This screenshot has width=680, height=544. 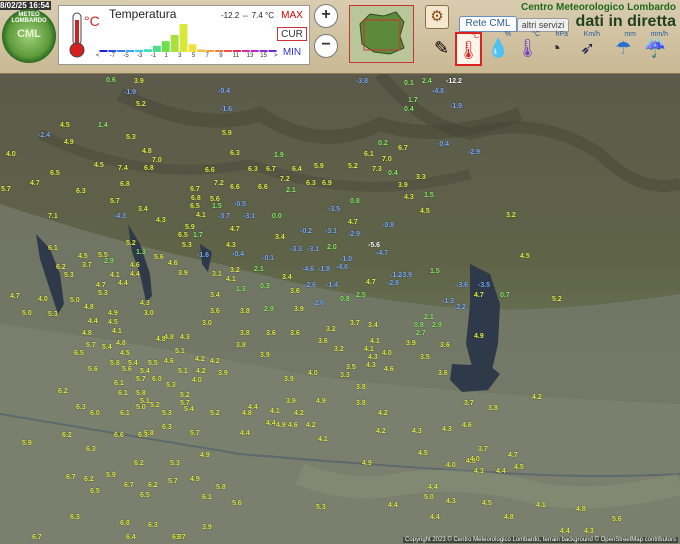 What do you see at coordinates (377, 169) in the screenshot?
I see `station-value: 7.3` at bounding box center [377, 169].